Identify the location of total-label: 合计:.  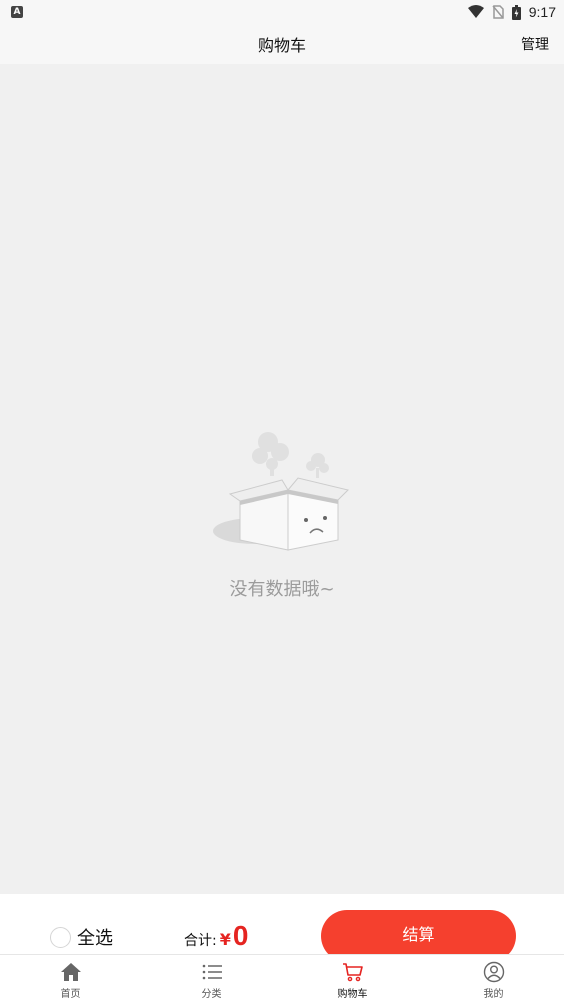
(200, 941).